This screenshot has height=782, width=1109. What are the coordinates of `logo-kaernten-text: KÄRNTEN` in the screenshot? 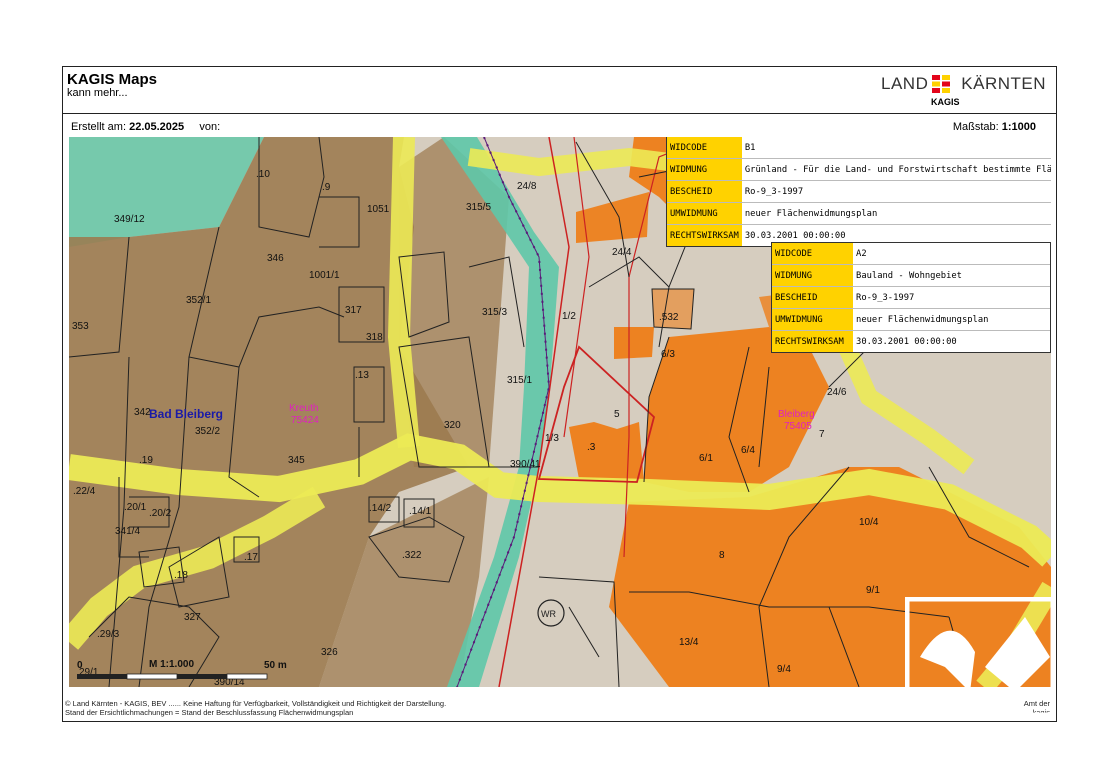 It's located at (1003, 83).